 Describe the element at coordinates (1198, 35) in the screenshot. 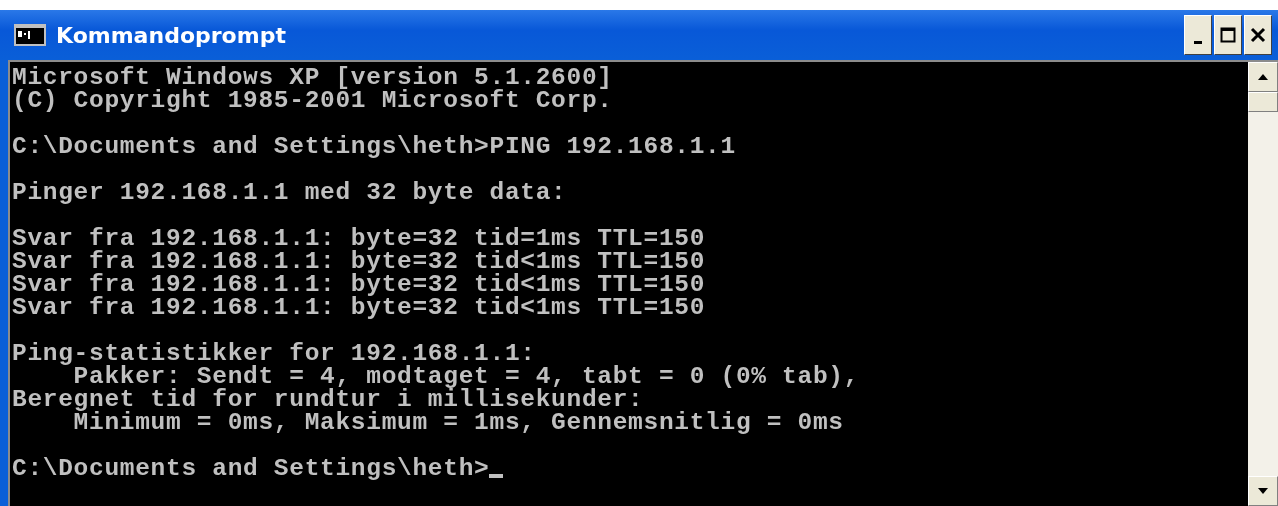

I see `minimize-button` at that location.